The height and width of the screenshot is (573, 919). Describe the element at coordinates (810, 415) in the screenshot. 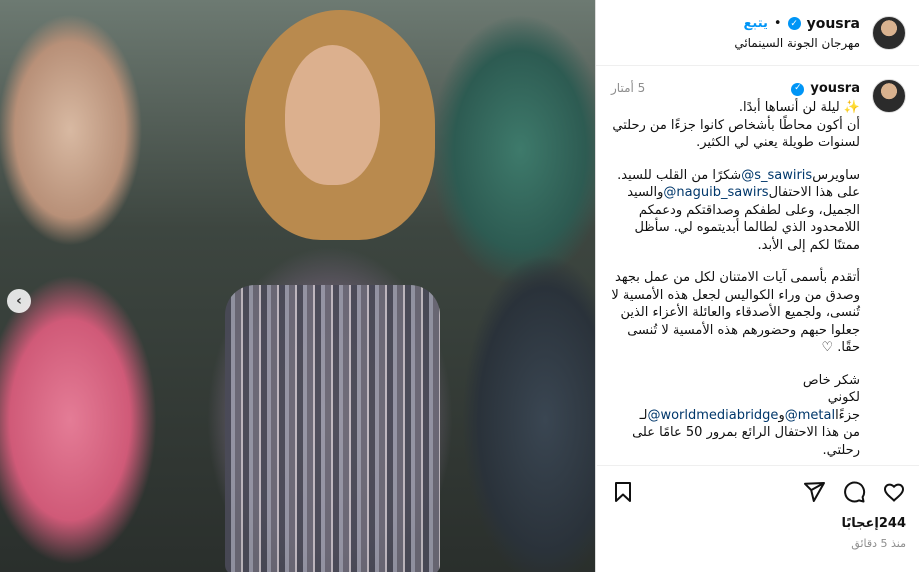

I see `mention-link: @metal` at that location.